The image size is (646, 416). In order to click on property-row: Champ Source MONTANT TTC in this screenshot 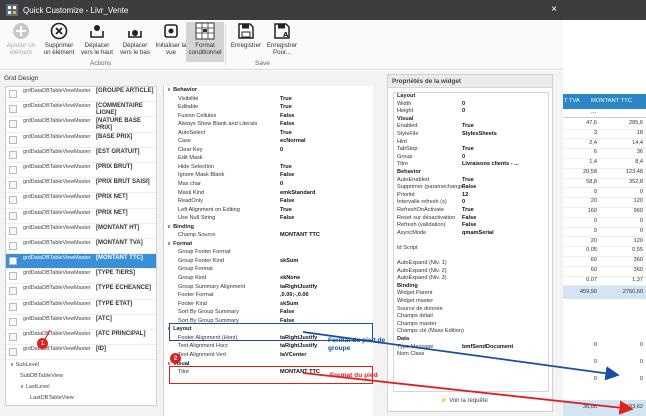, I will do `click(268, 235)`.